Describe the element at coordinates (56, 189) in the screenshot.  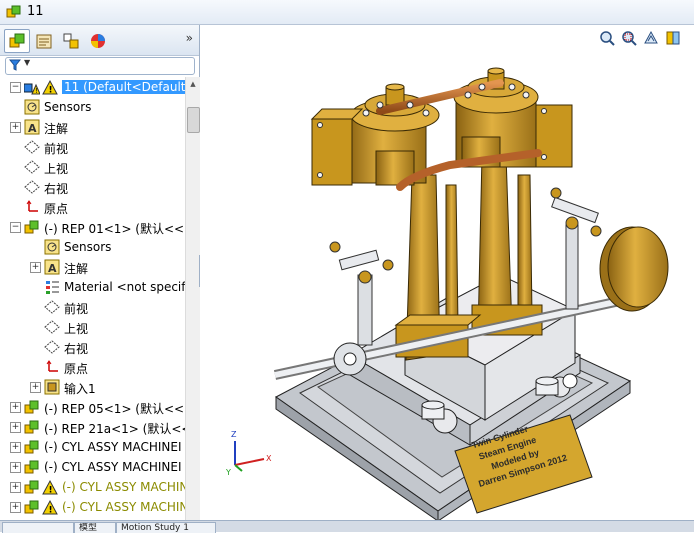
I see `tree-item-label: 右视` at that location.